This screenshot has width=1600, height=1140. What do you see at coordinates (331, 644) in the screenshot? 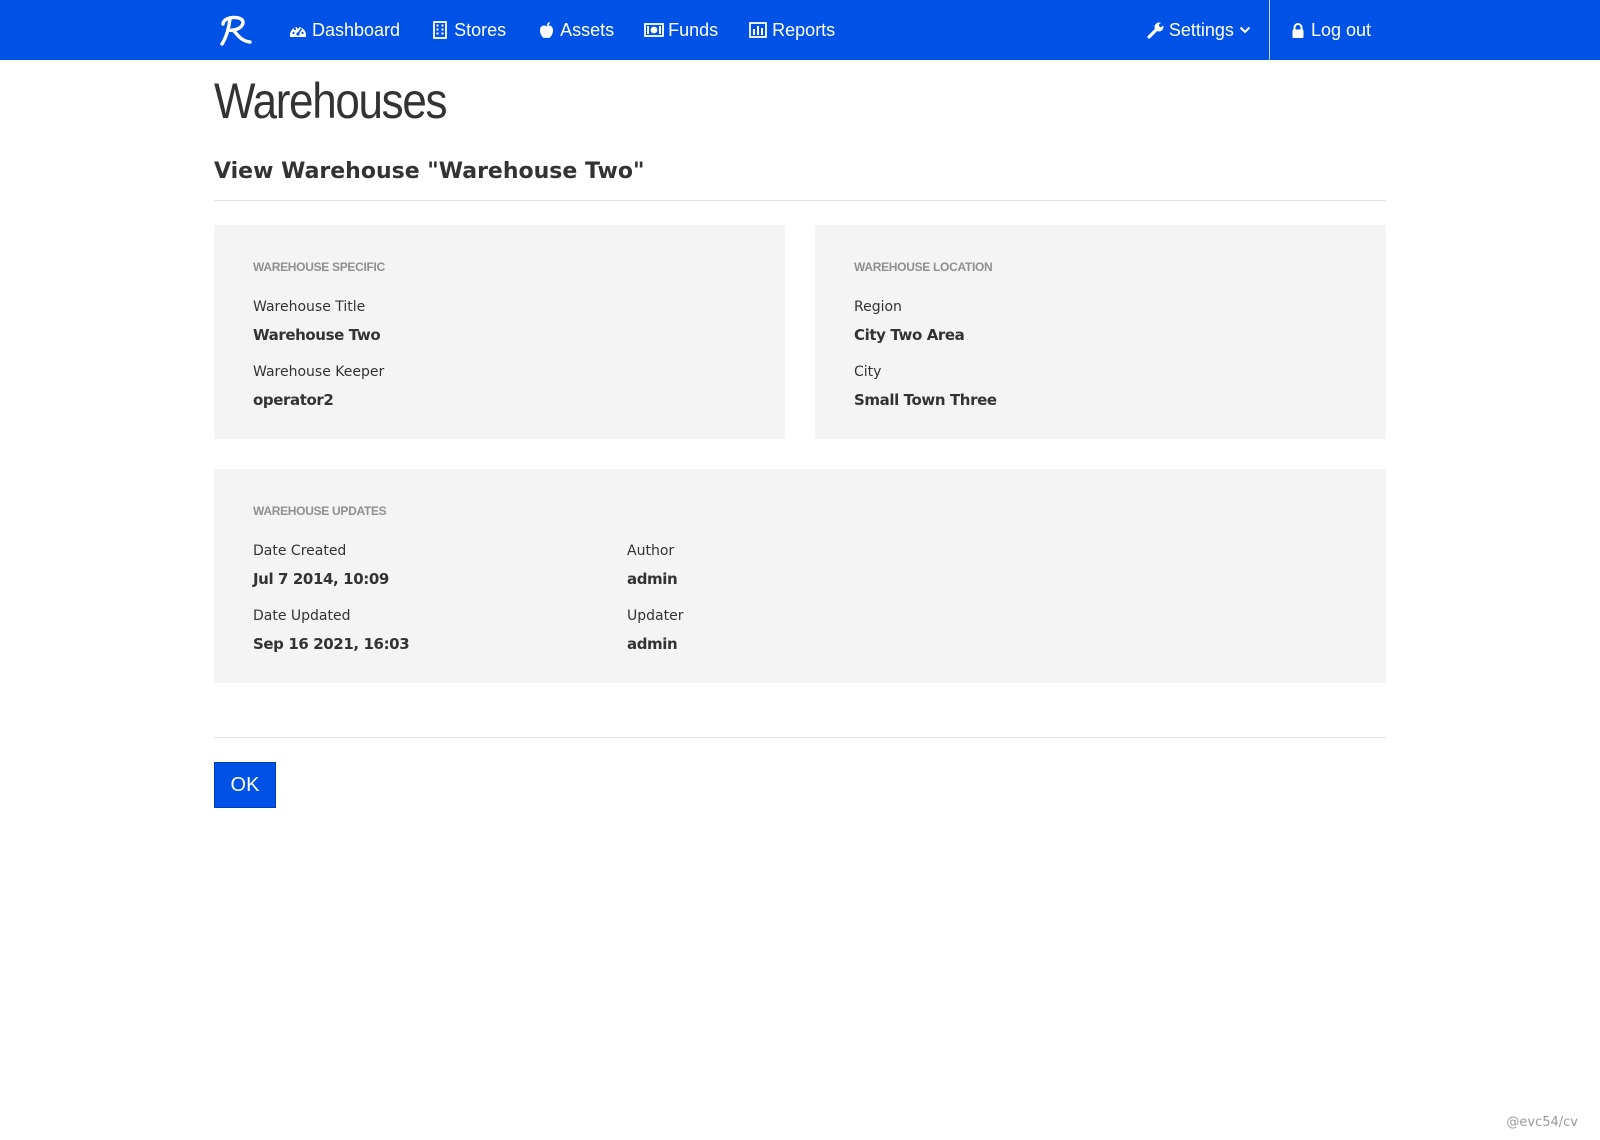
I see `field-value: Sep 16 2021, 16:03` at bounding box center [331, 644].